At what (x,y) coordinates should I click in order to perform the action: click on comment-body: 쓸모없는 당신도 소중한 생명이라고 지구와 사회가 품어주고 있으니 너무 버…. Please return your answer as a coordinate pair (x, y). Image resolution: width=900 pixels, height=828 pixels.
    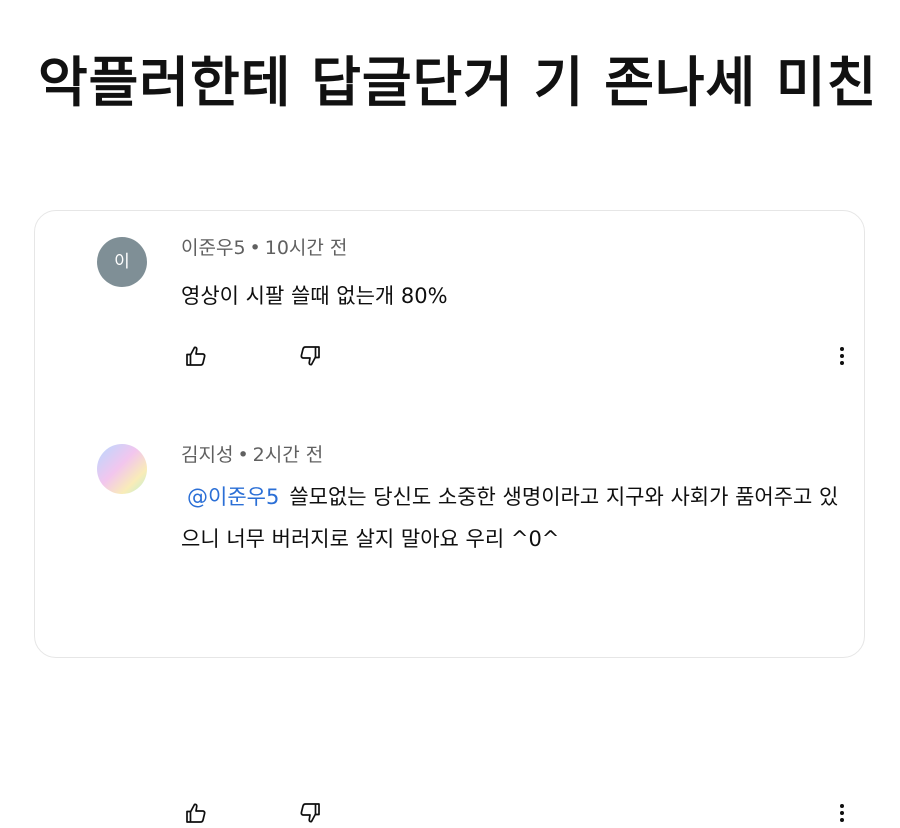
    Looking at the image, I should click on (510, 518).